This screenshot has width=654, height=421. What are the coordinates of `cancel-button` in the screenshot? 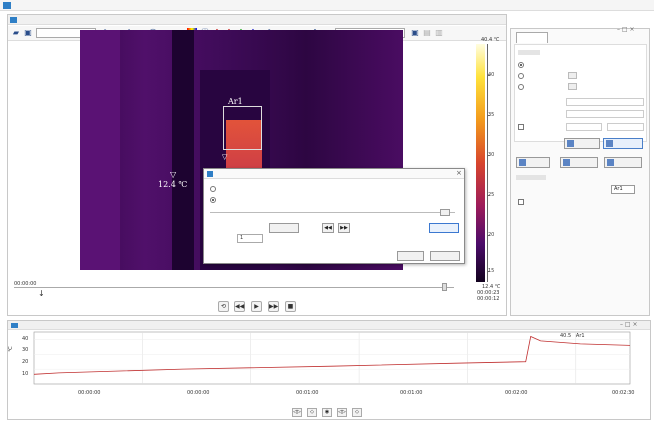 It's located at (445, 256).